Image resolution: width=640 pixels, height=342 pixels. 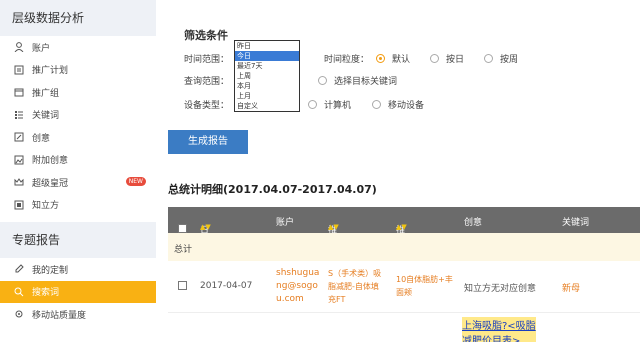 What do you see at coordinates (19, 292) in the screenshot?
I see `search-icon` at bounding box center [19, 292].